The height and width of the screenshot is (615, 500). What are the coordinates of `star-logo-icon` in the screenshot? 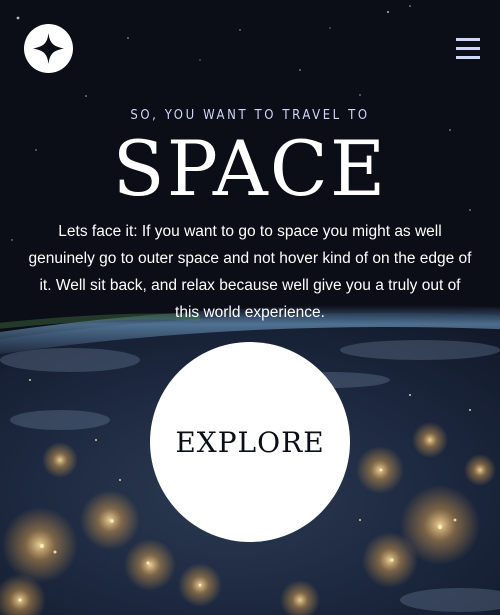 It's located at (48, 48).